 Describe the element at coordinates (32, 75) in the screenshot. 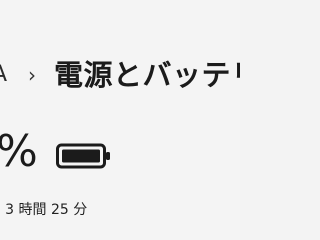

I see `breadcrumb-chevron-icon: ›` at that location.